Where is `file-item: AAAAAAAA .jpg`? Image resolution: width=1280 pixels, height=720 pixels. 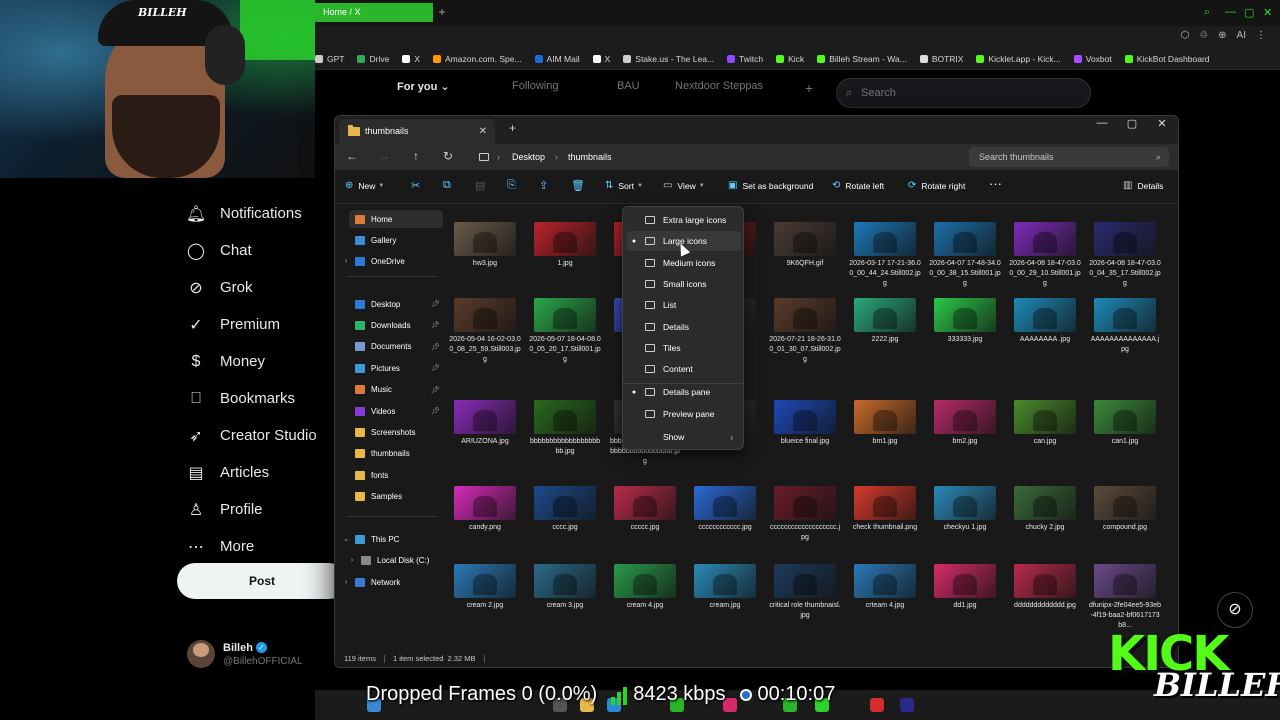
file-item: AAAAAAAA .jpg is located at coordinates (1045, 321).